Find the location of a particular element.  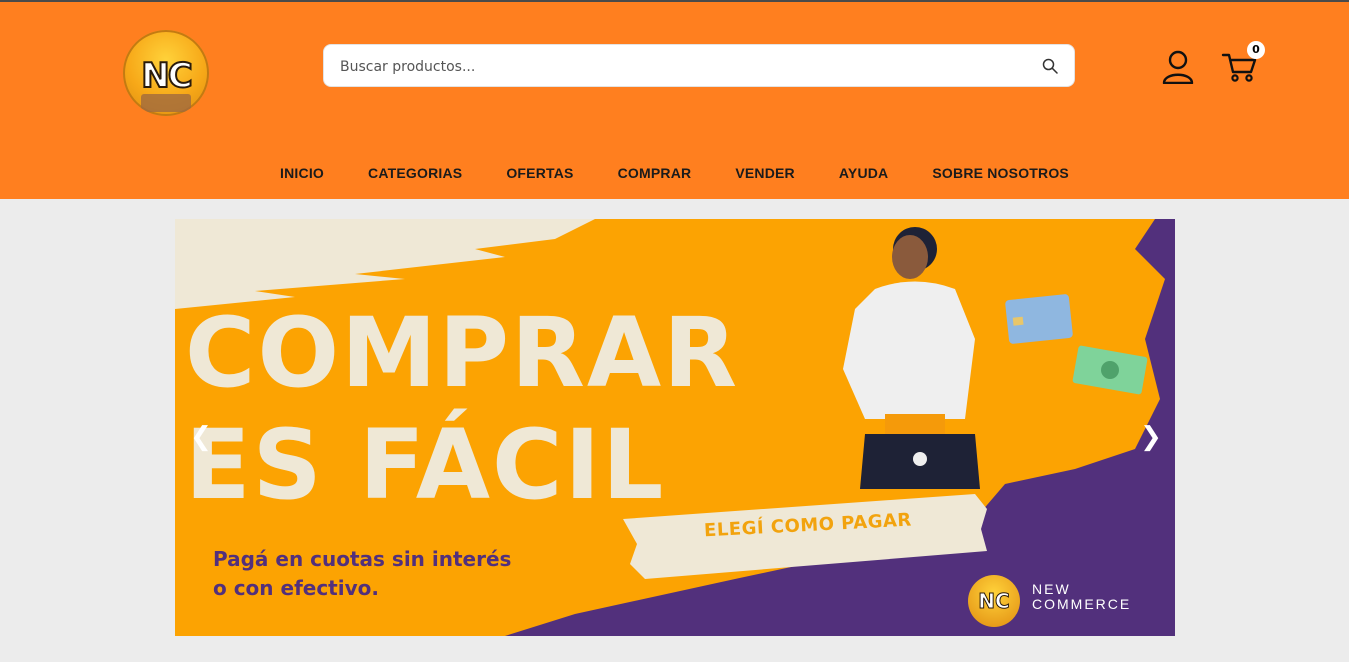

search-bar is located at coordinates (699, 66).